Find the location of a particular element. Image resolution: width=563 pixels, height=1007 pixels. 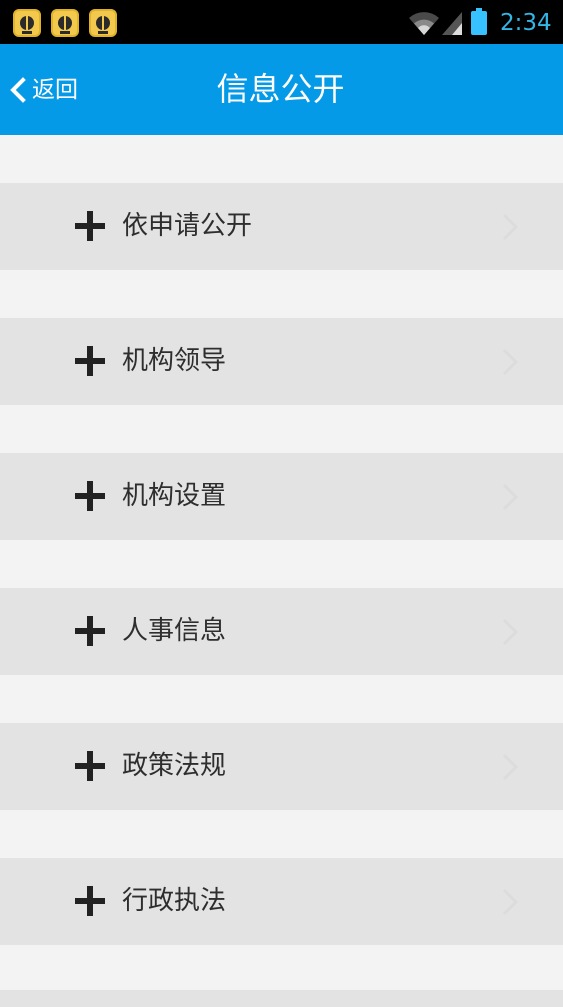

list-item-label: 机构领导 is located at coordinates (174, 361).